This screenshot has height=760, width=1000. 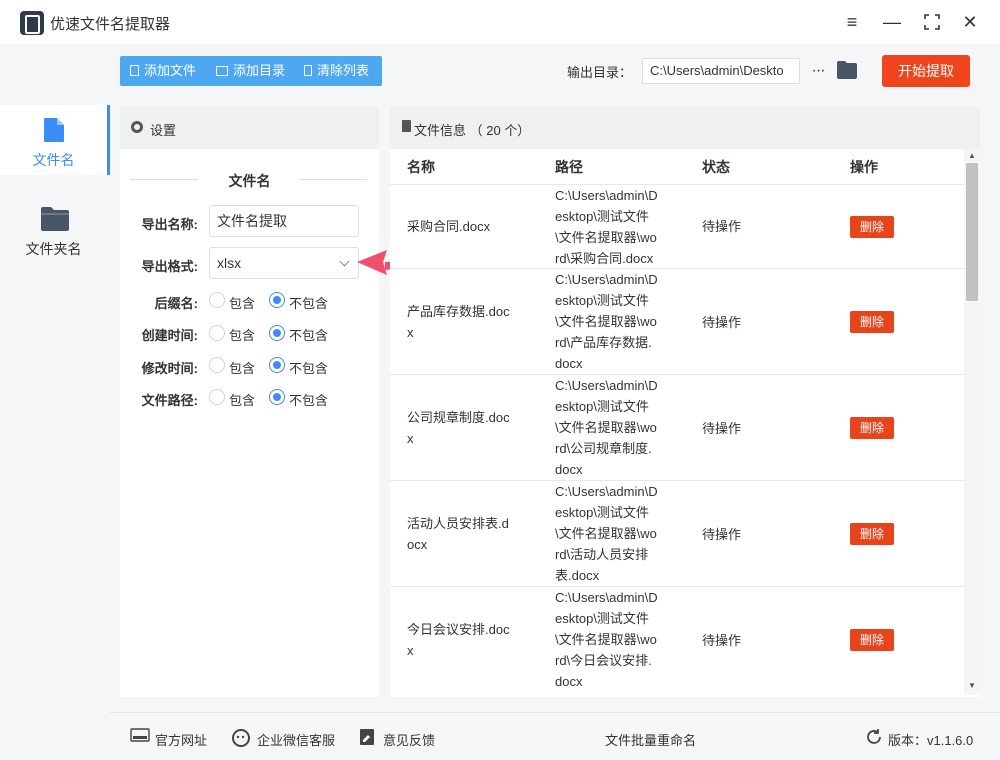 I want to click on more-options-button: ···, so click(x=818, y=71).